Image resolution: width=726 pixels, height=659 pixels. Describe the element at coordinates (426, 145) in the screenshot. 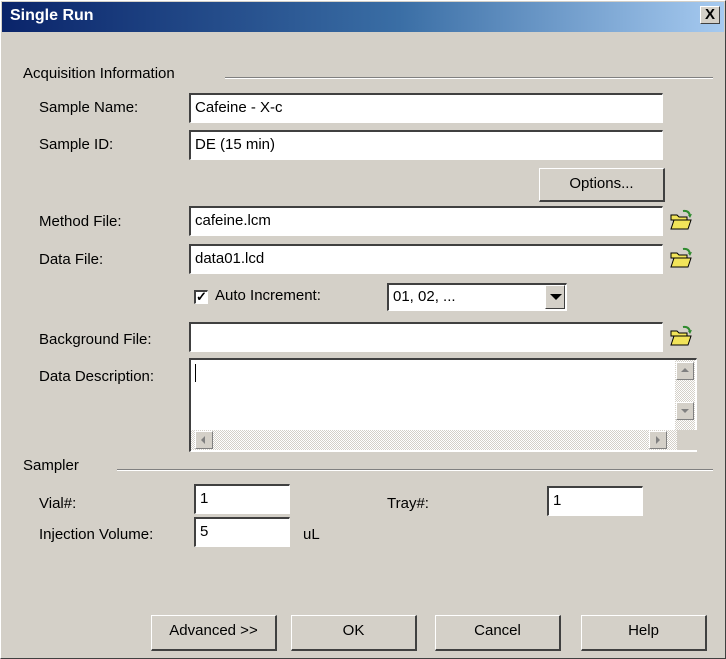

I see `sample-id-field: DE (15 min)` at that location.